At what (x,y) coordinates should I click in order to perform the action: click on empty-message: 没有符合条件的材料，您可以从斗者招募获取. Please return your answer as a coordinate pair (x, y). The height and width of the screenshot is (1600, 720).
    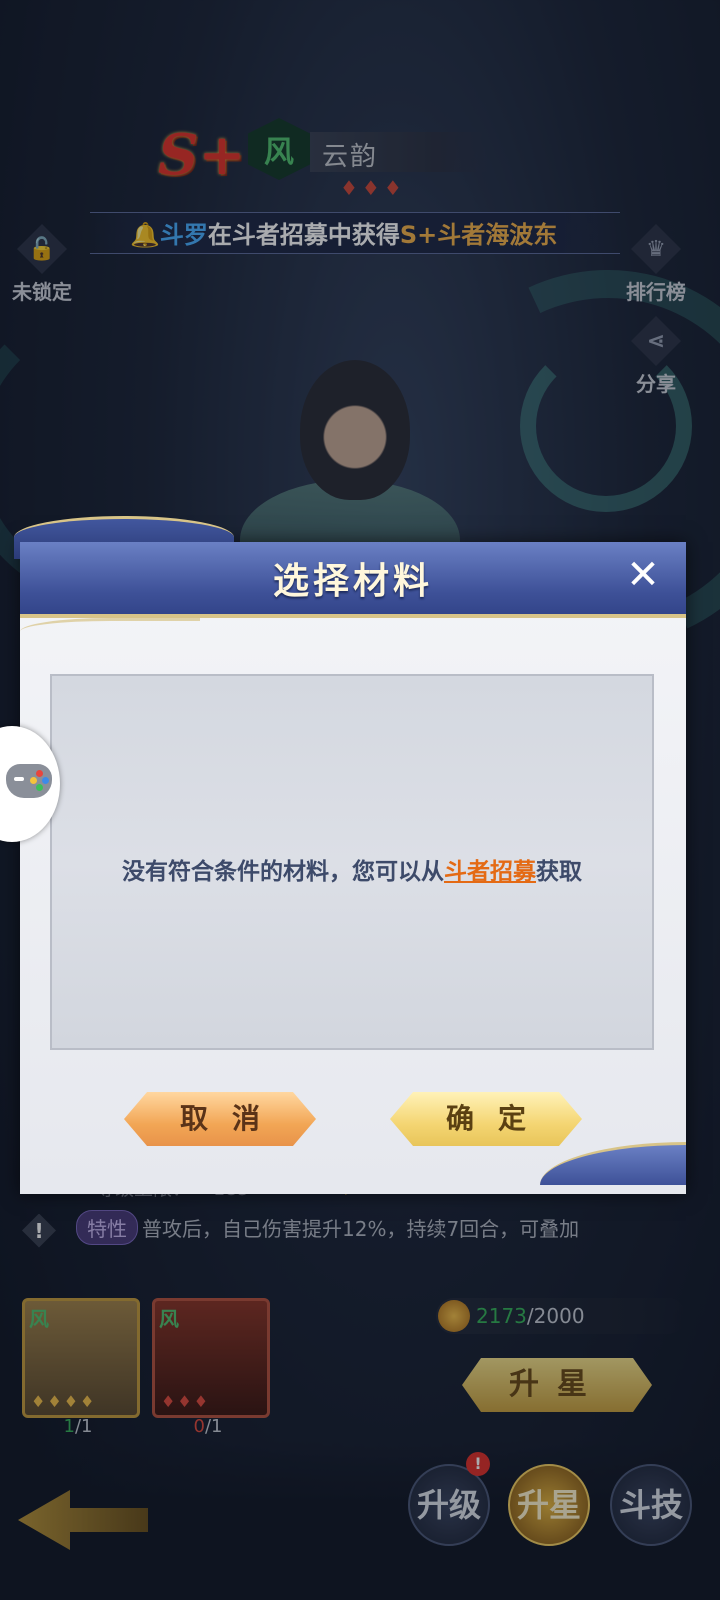
    Looking at the image, I should click on (352, 869).